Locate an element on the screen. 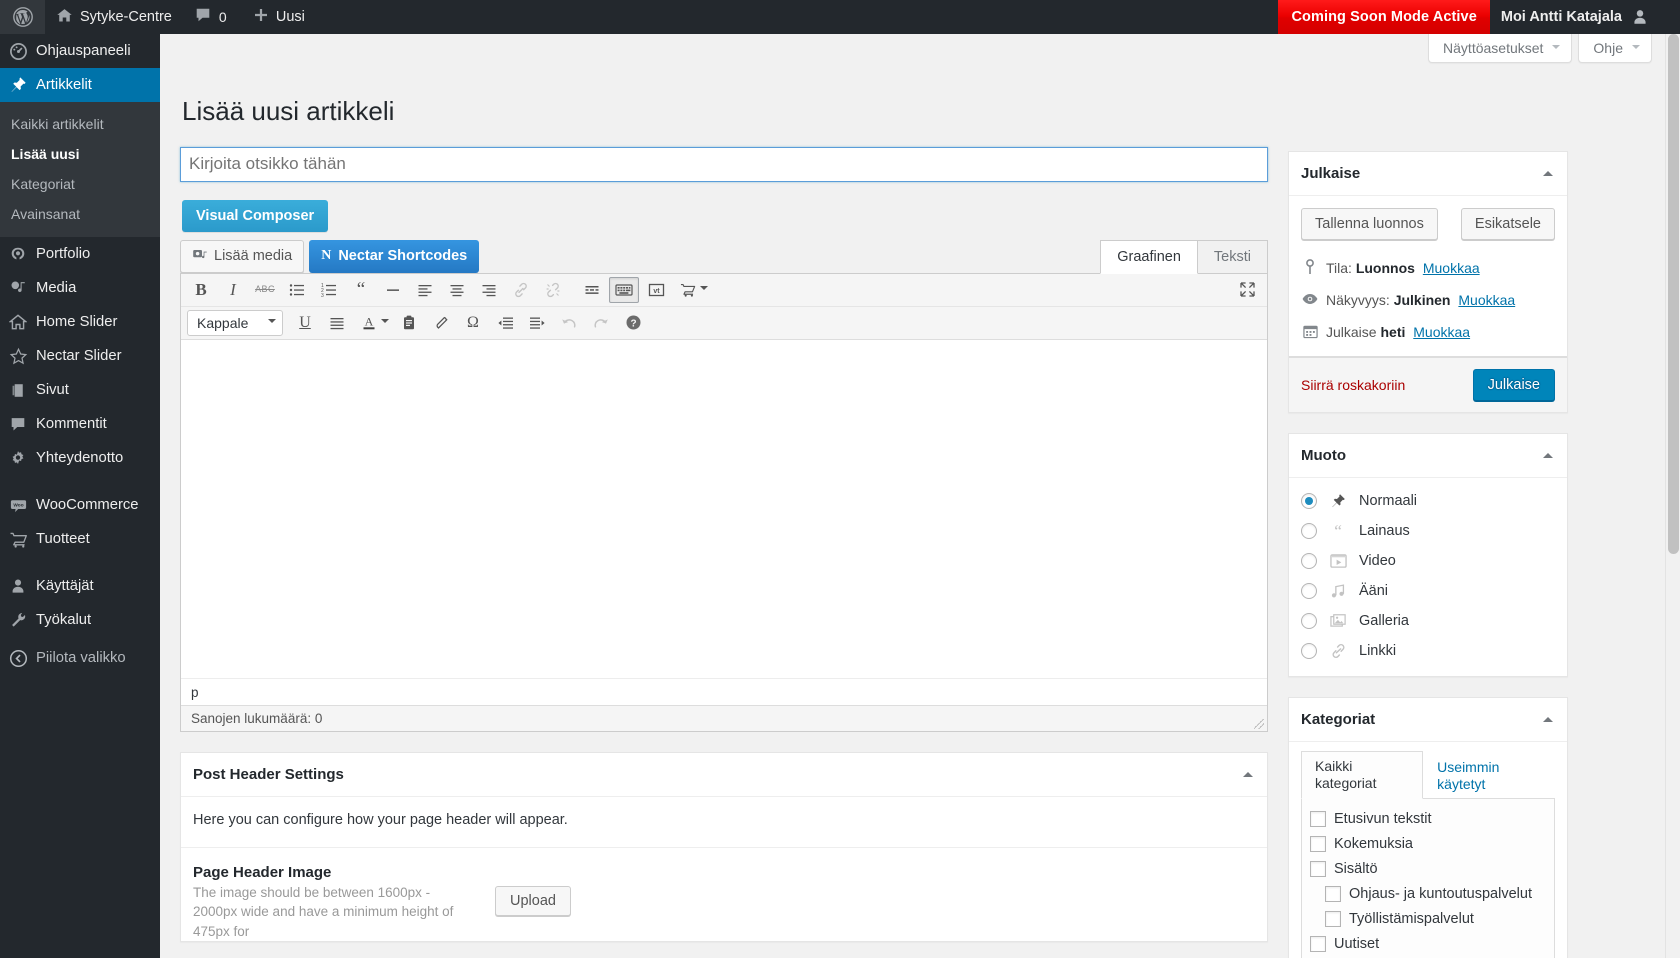  paste-as-text-icon is located at coordinates (409, 323).